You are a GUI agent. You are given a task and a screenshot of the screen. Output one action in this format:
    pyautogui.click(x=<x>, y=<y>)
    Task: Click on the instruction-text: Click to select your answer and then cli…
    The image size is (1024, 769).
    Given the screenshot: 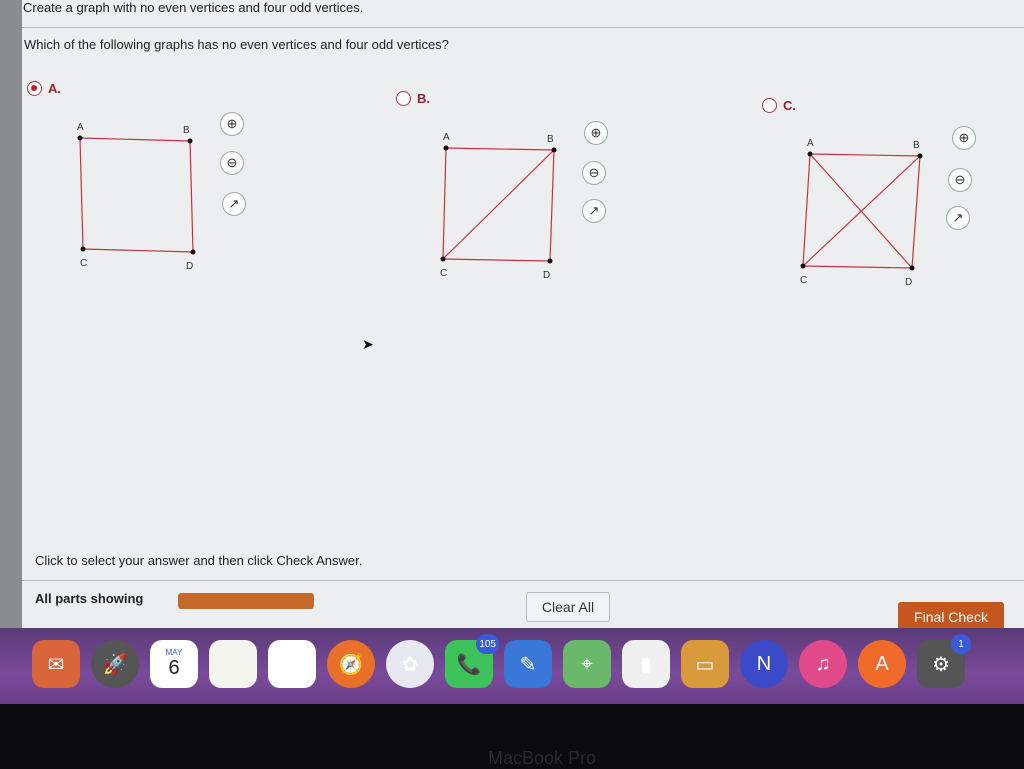 What is the action you would take?
    pyautogui.click(x=199, y=560)
    